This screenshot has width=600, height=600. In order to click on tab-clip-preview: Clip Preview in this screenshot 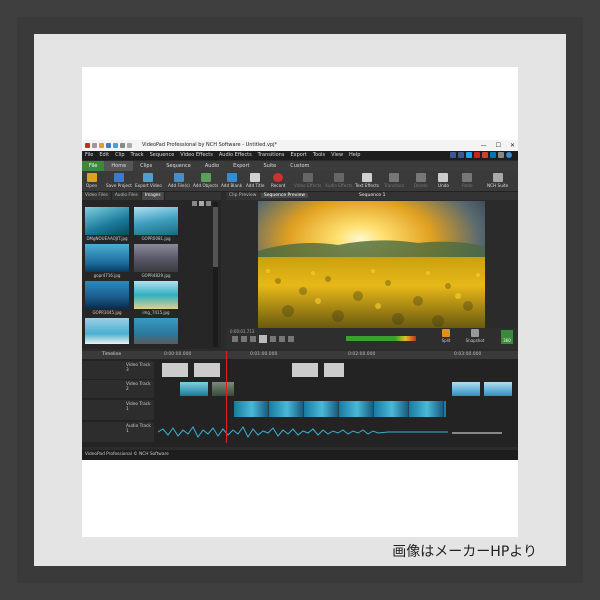, I will do `click(242, 195)`.